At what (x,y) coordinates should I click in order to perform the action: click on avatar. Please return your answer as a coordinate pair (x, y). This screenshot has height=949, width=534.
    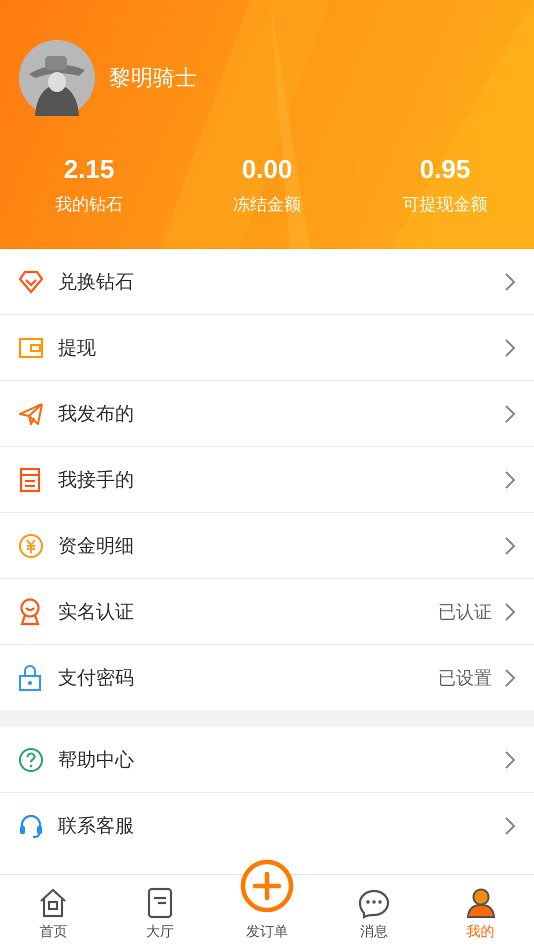
    Looking at the image, I should click on (57, 78).